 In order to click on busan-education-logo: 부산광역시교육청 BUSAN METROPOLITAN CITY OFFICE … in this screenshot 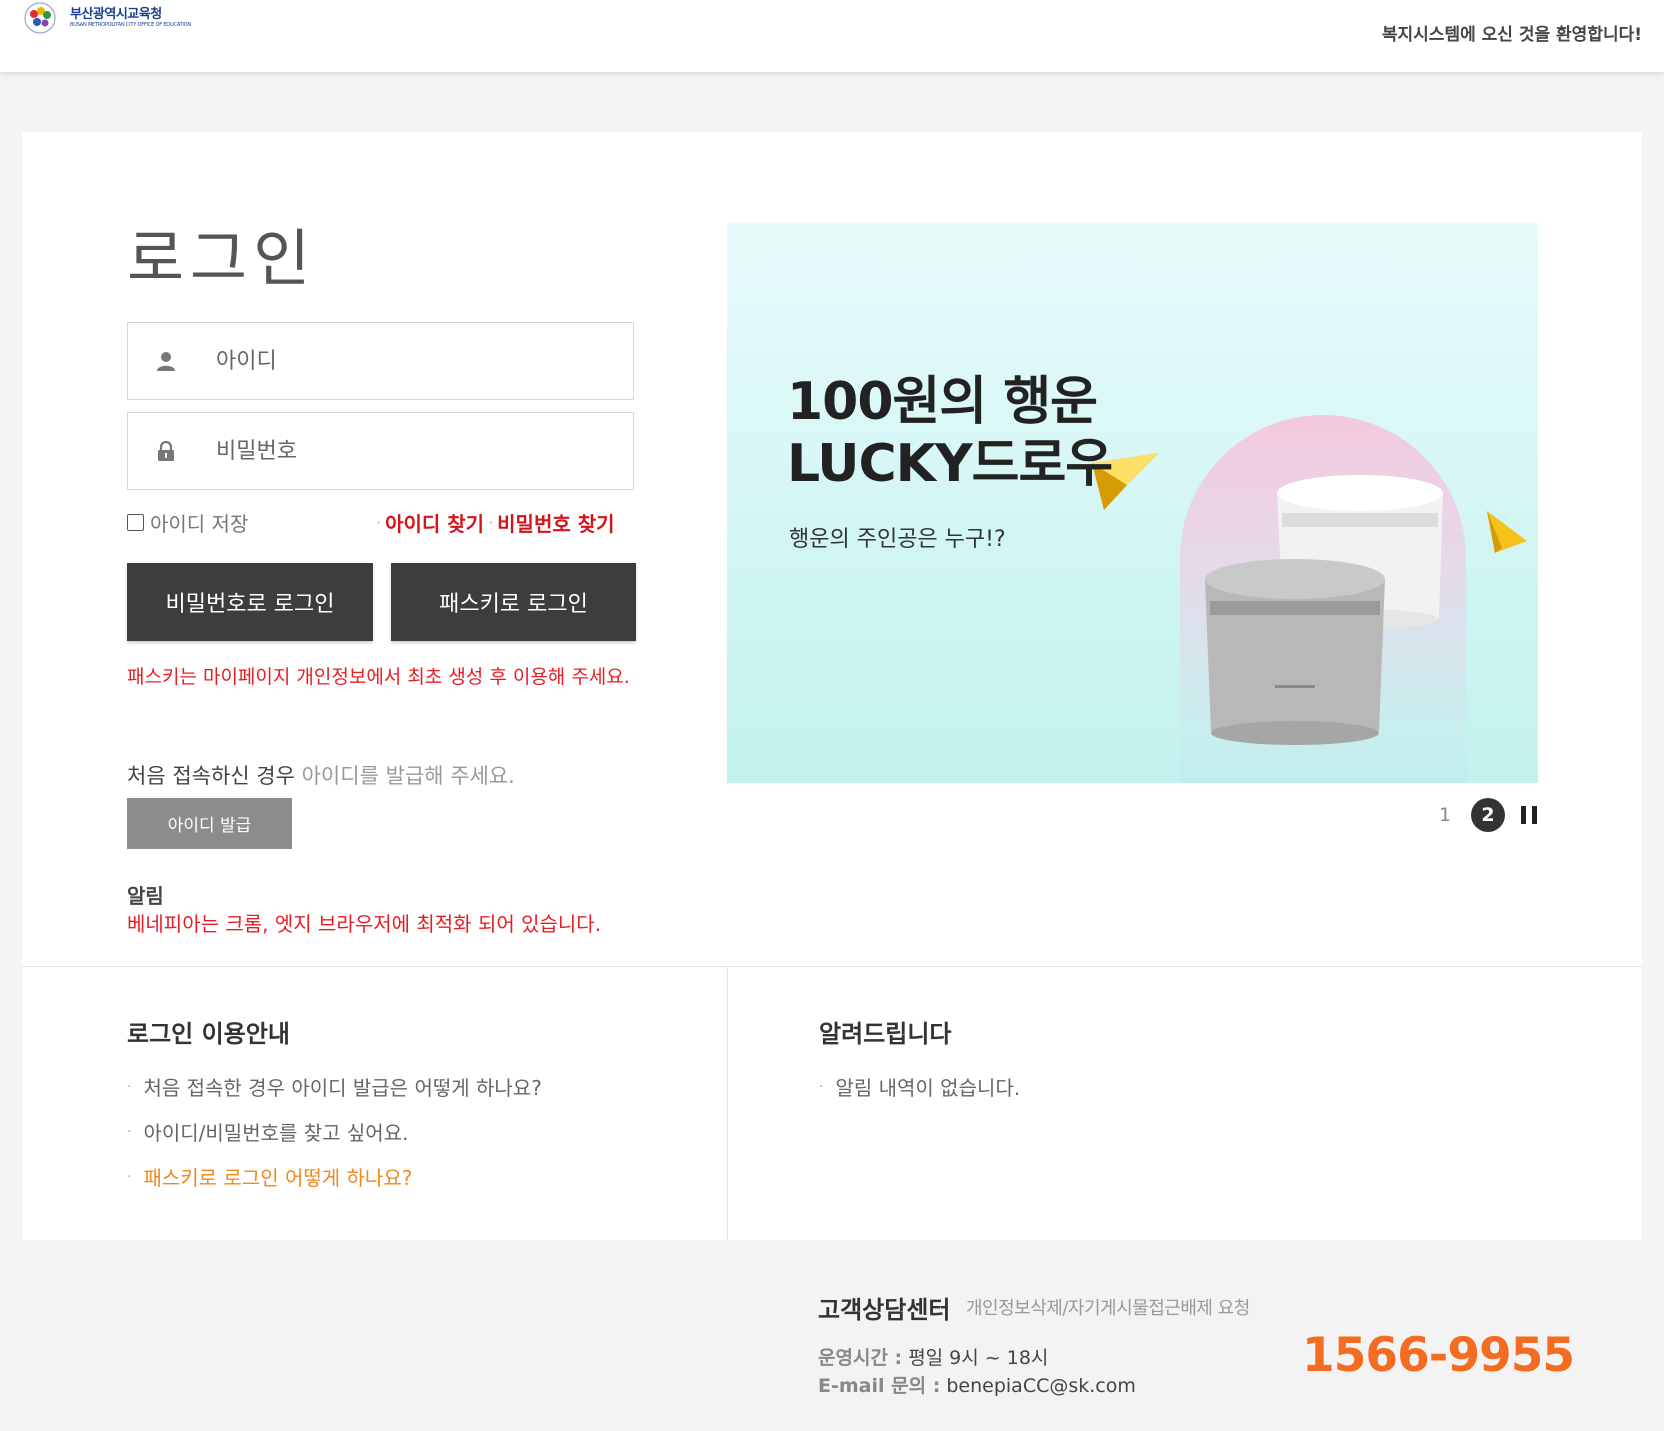, I will do `click(105, 18)`.